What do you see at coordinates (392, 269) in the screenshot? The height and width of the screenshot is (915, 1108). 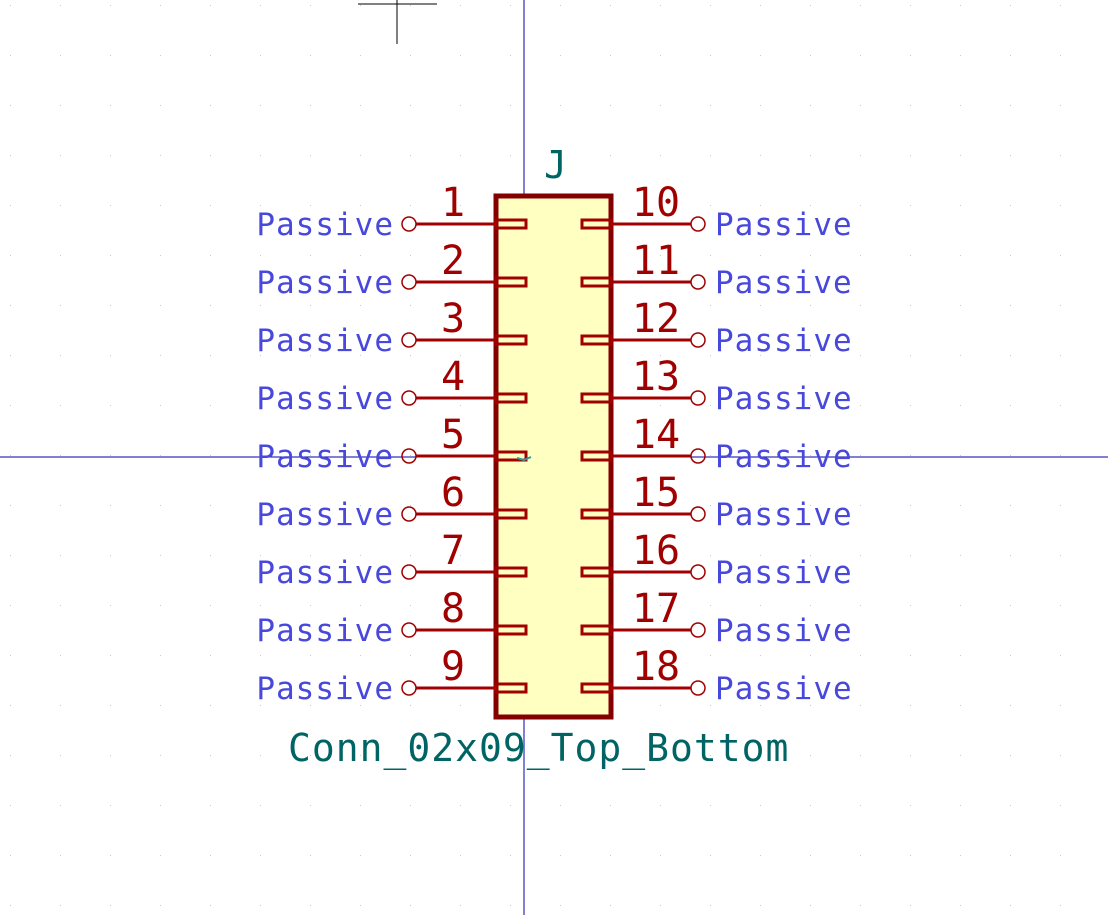 I see `left-pin: 2 Passive` at bounding box center [392, 269].